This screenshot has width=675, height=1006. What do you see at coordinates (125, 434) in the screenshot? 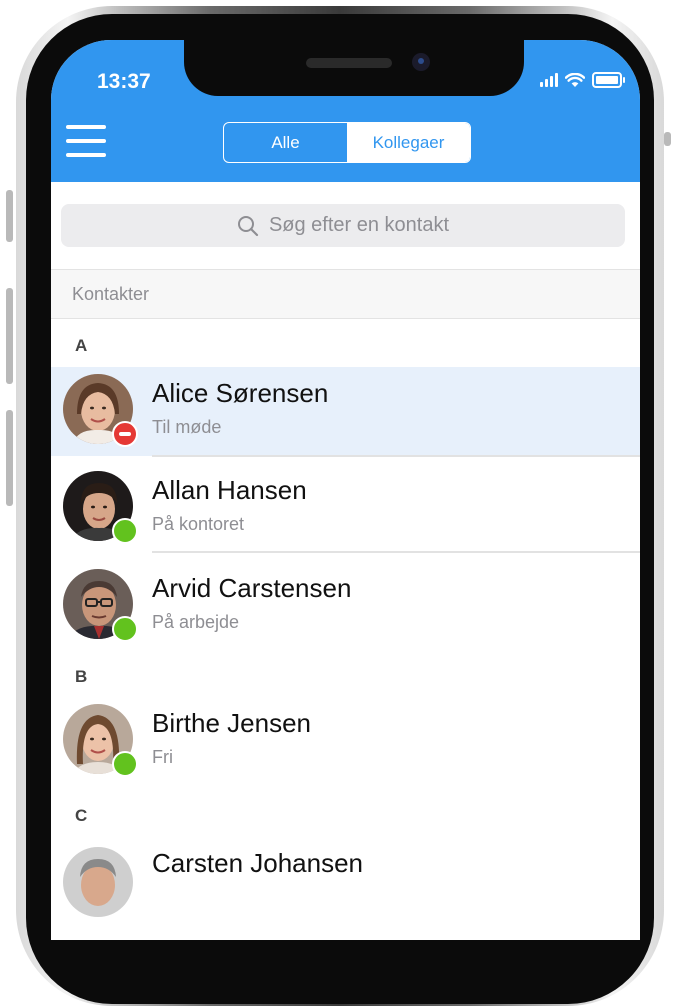
I see `presence-busy-icon` at bounding box center [125, 434].